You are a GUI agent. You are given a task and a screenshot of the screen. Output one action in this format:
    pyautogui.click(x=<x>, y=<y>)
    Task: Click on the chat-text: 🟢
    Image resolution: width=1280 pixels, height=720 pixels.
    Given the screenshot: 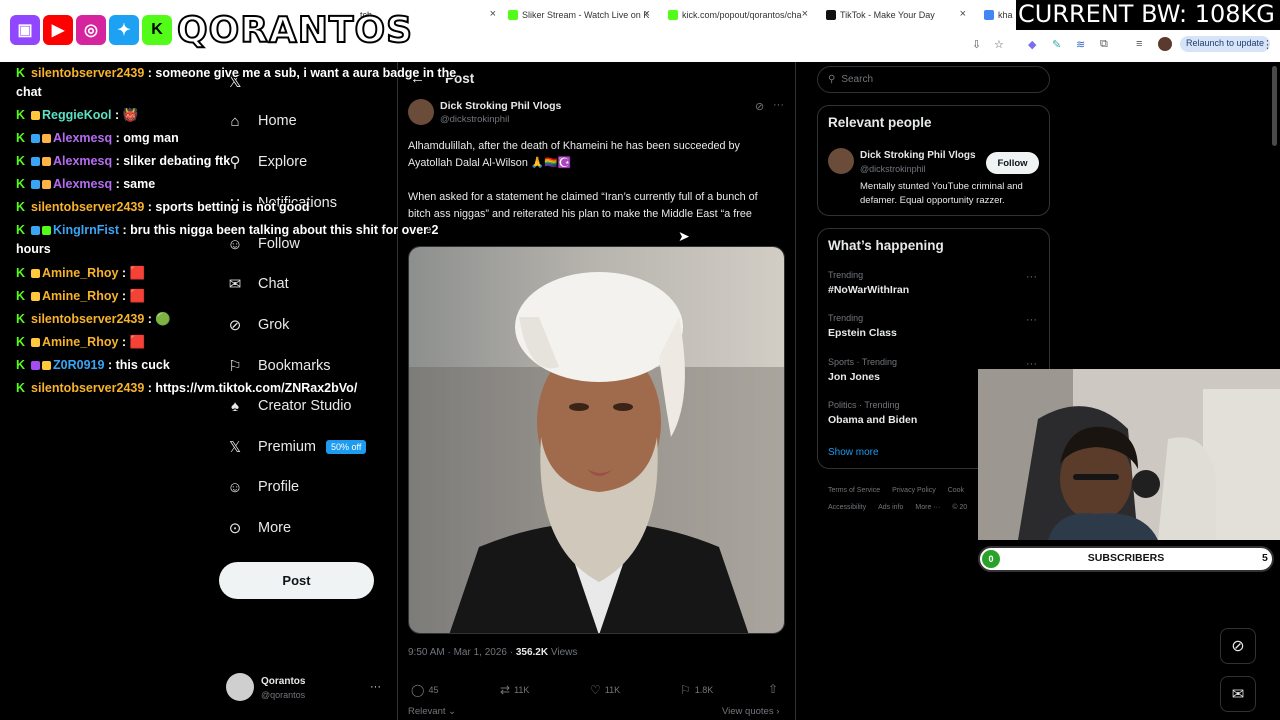 What is the action you would take?
    pyautogui.click(x=163, y=319)
    